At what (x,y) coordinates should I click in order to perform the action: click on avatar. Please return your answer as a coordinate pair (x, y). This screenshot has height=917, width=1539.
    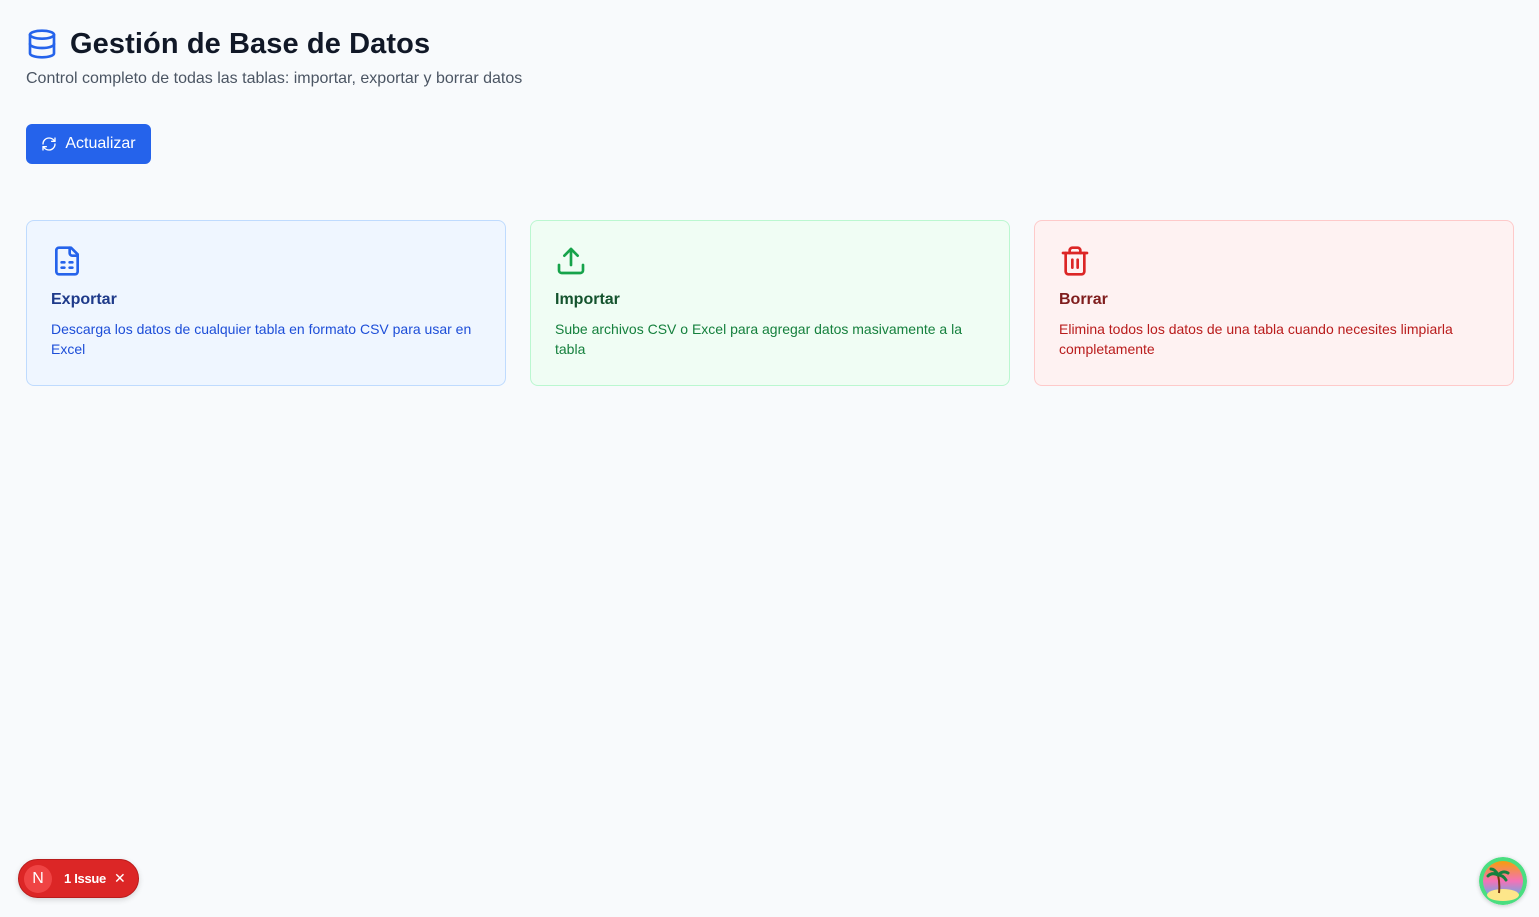
    Looking at the image, I should click on (1503, 881).